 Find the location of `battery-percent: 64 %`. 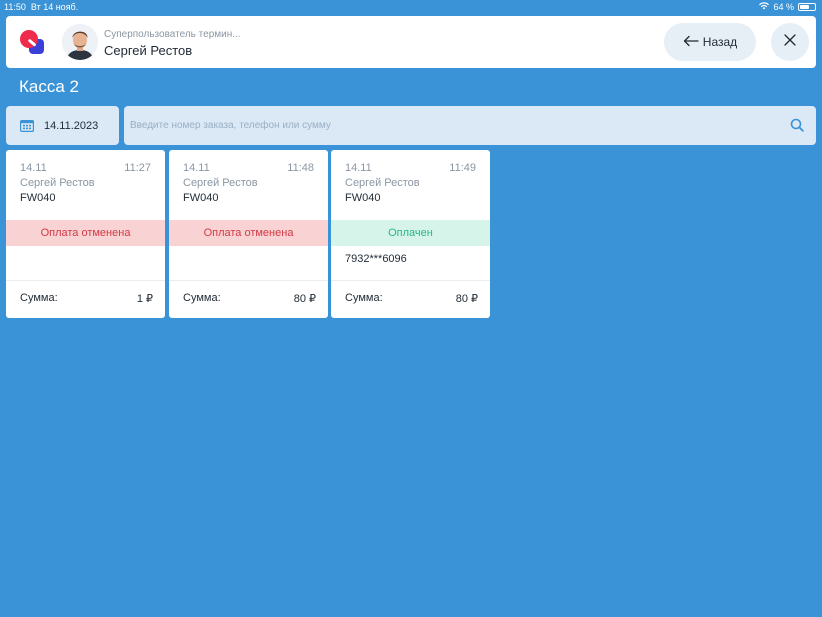

battery-percent: 64 % is located at coordinates (783, 7).